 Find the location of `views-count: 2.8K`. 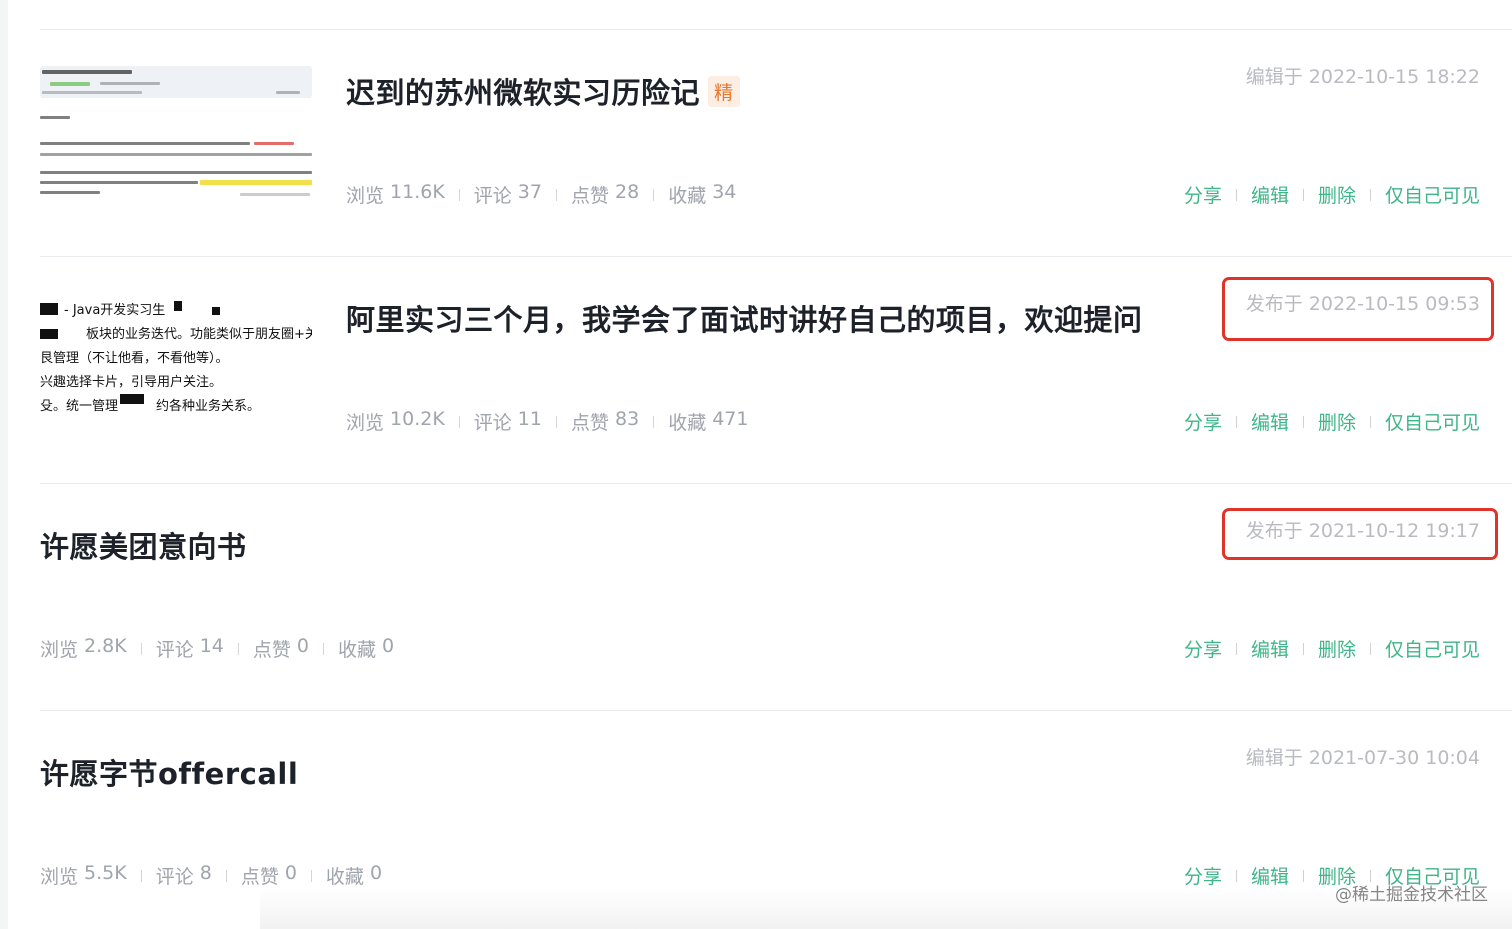

views-count: 2.8K is located at coordinates (105, 646).